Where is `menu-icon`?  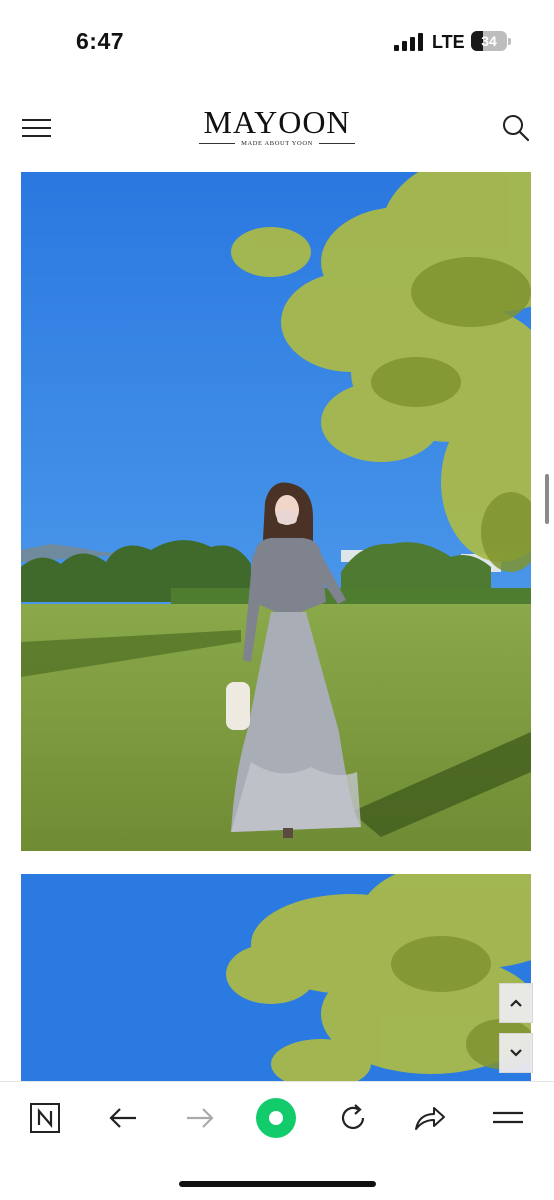
menu-icon is located at coordinates (508, 1117).